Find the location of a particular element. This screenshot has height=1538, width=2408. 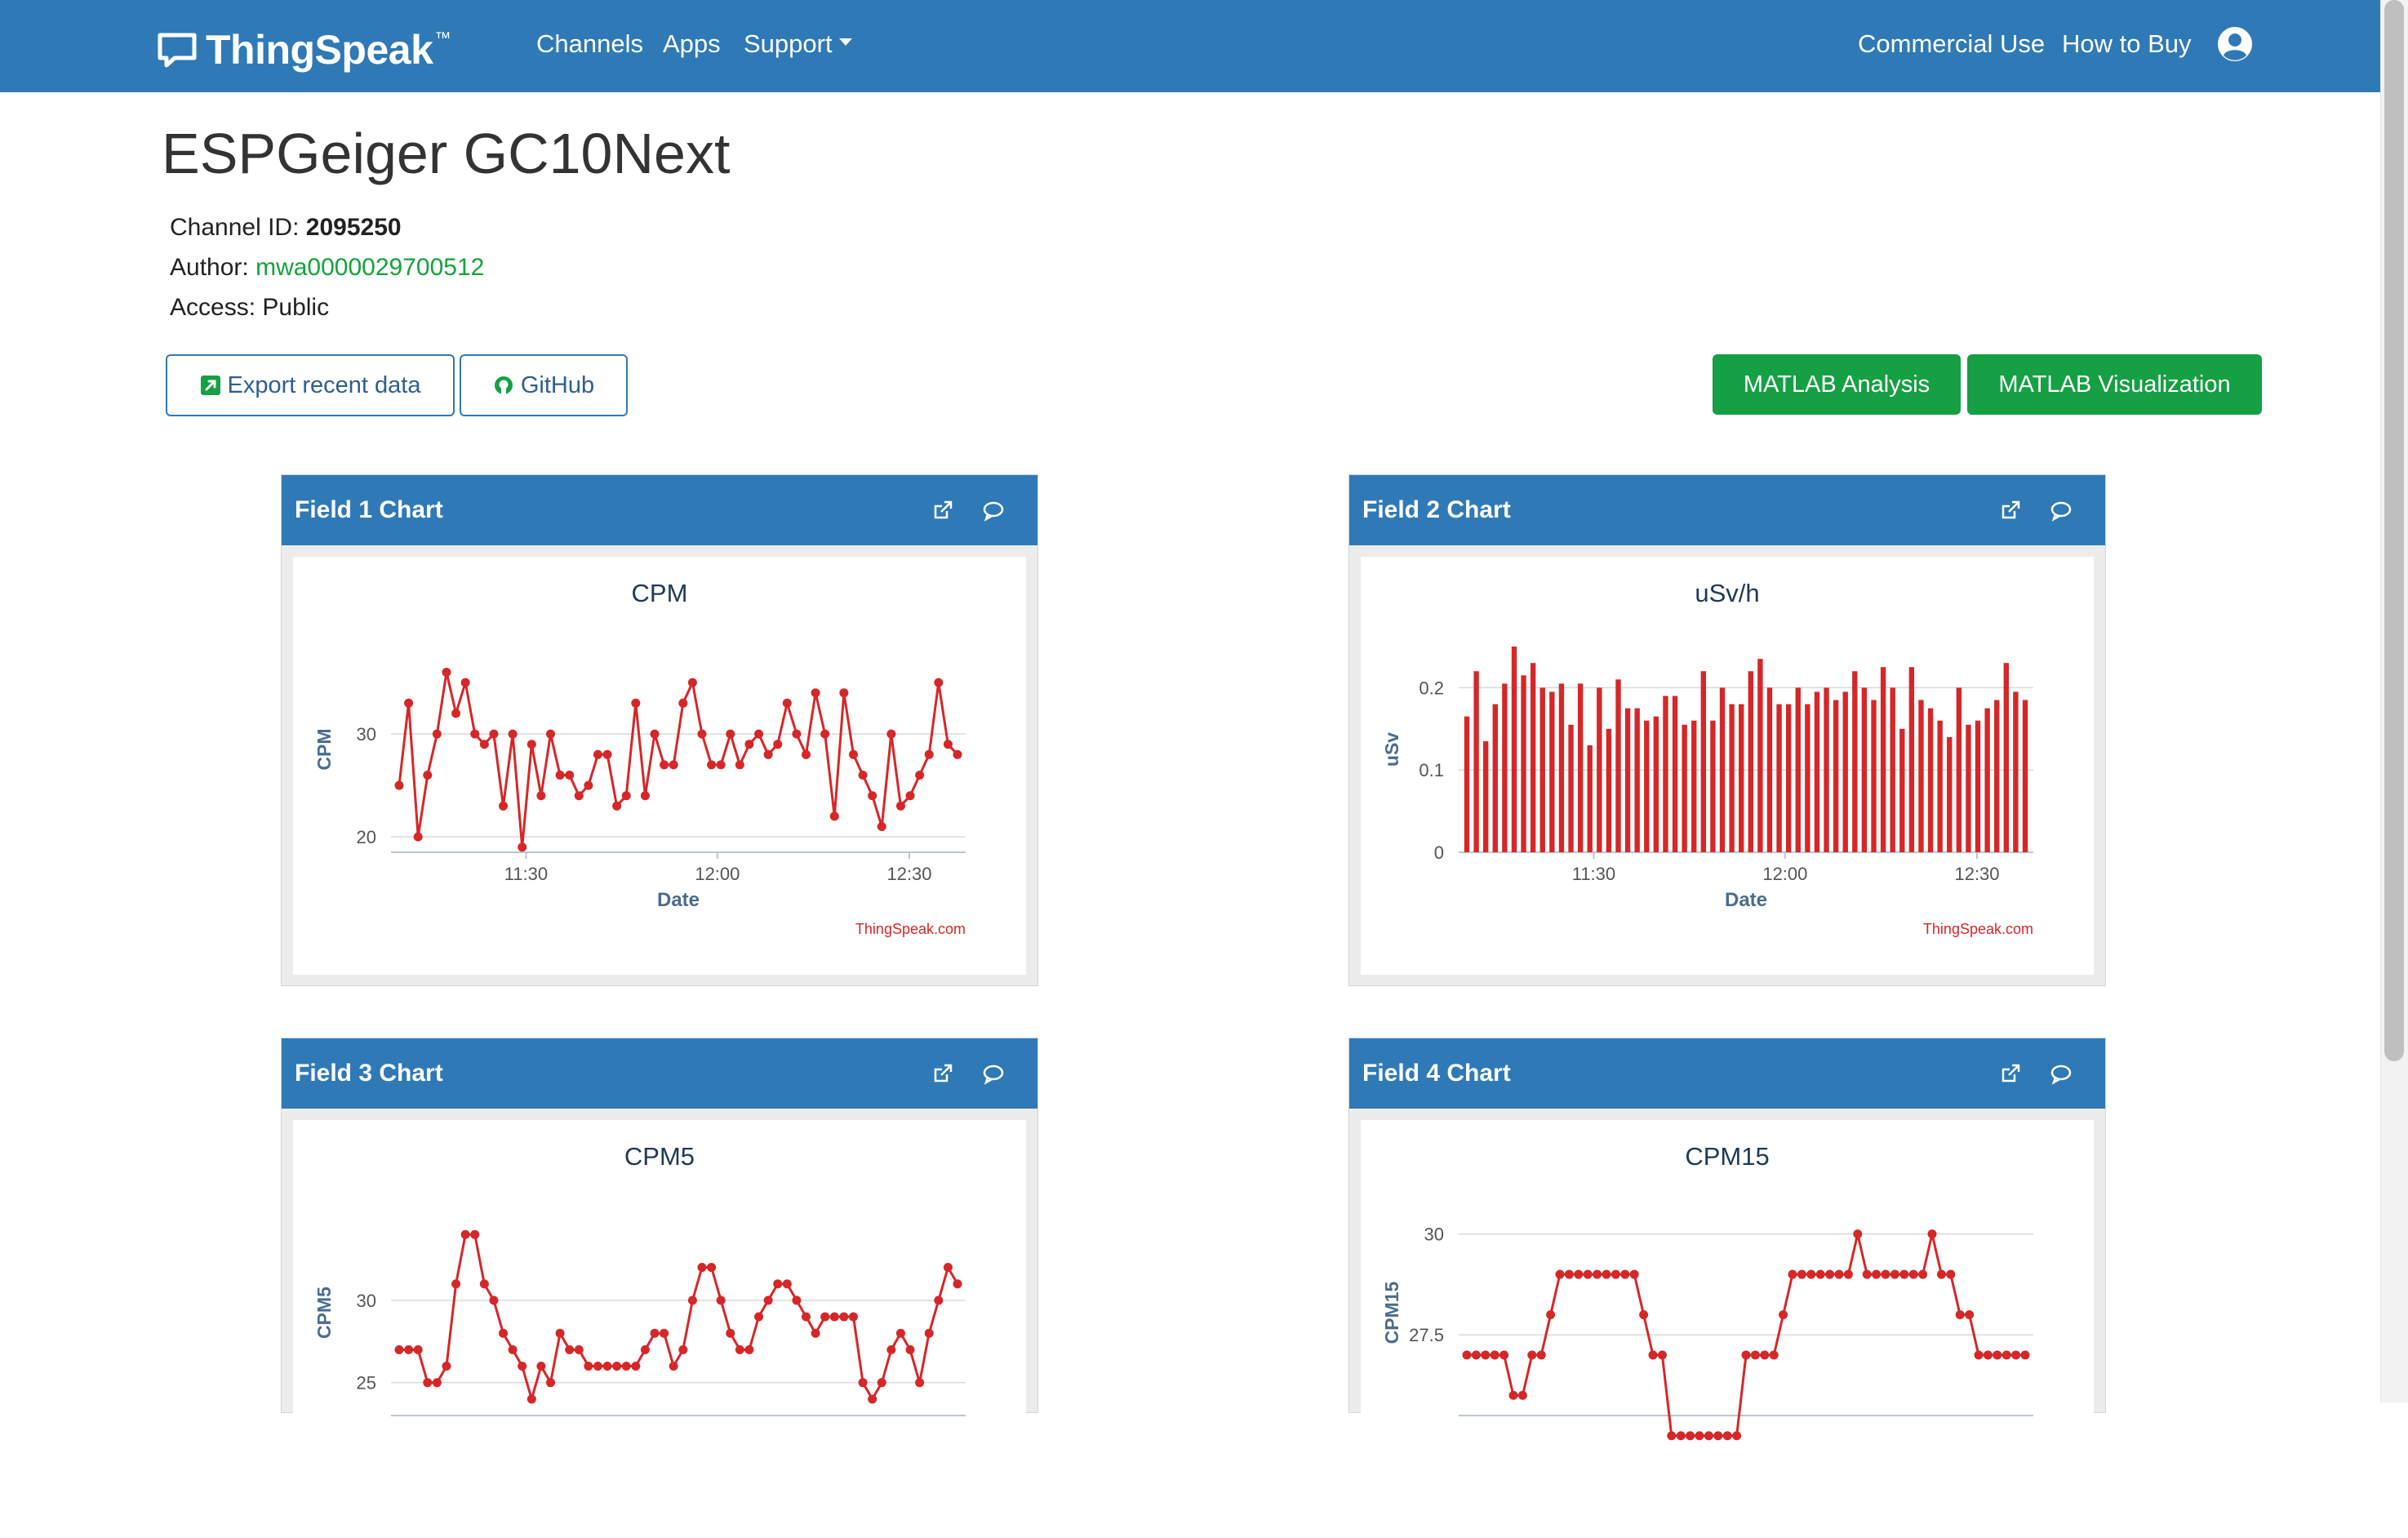

matlab-analysis-button: MATLAB Analysis is located at coordinates (1837, 384).